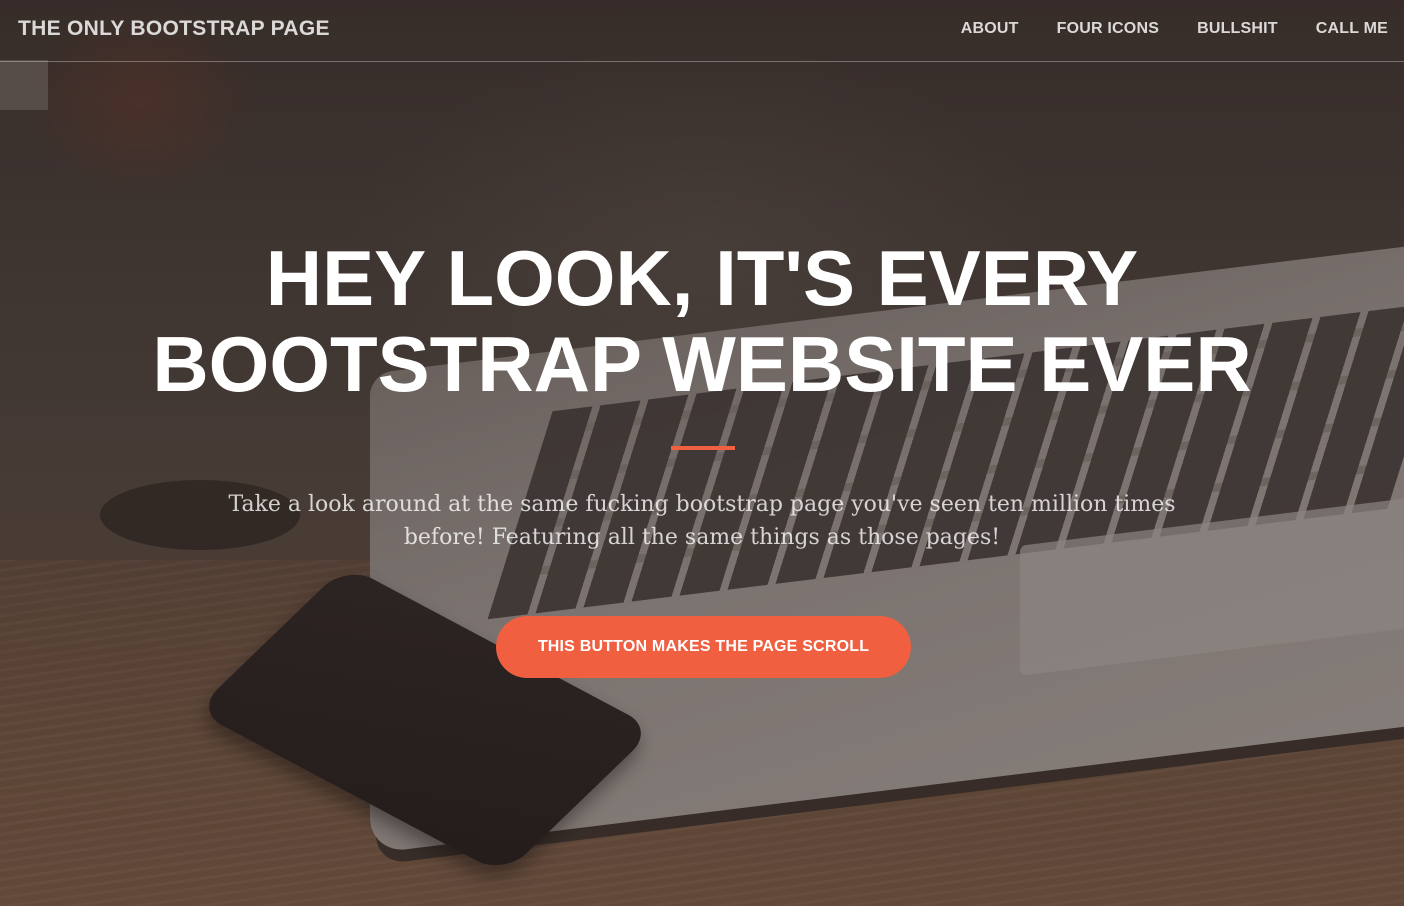 The height and width of the screenshot is (906, 1404). Describe the element at coordinates (990, 29) in the screenshot. I see `nav-link-about: ABOUT` at that location.